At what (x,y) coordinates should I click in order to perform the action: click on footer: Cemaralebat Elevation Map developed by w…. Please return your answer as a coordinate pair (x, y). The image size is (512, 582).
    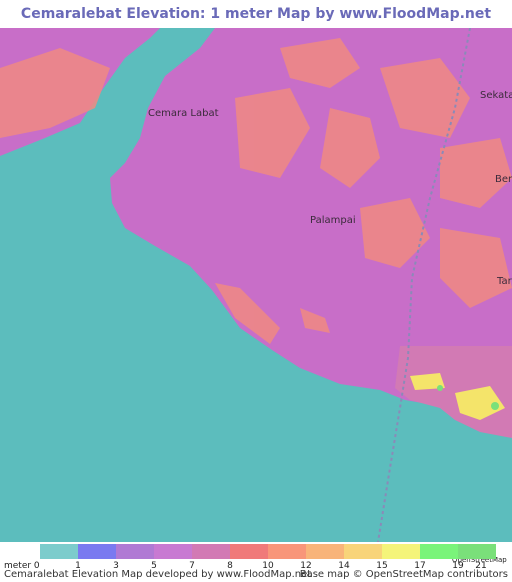
    Looking at the image, I should click on (256, 575).